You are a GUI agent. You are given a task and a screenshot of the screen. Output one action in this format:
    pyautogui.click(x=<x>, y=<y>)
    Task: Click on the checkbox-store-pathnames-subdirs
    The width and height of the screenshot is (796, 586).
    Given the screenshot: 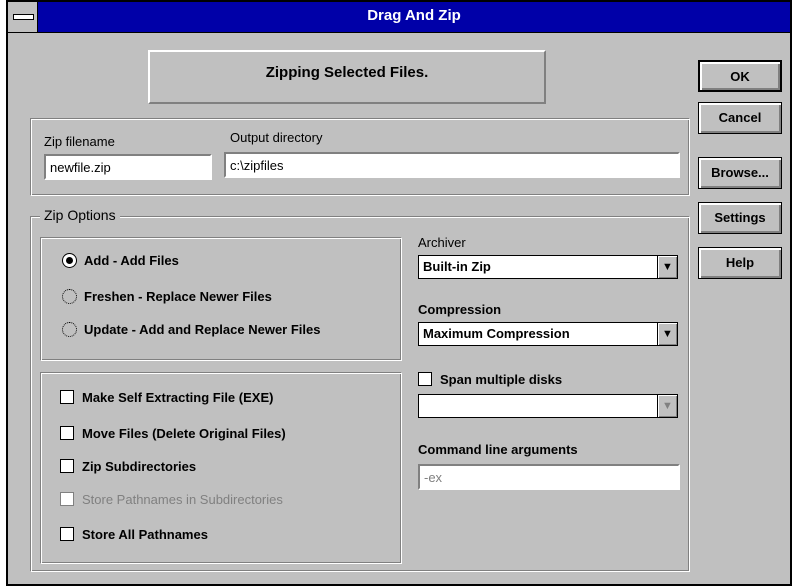 What is the action you would take?
    pyautogui.click(x=67, y=499)
    